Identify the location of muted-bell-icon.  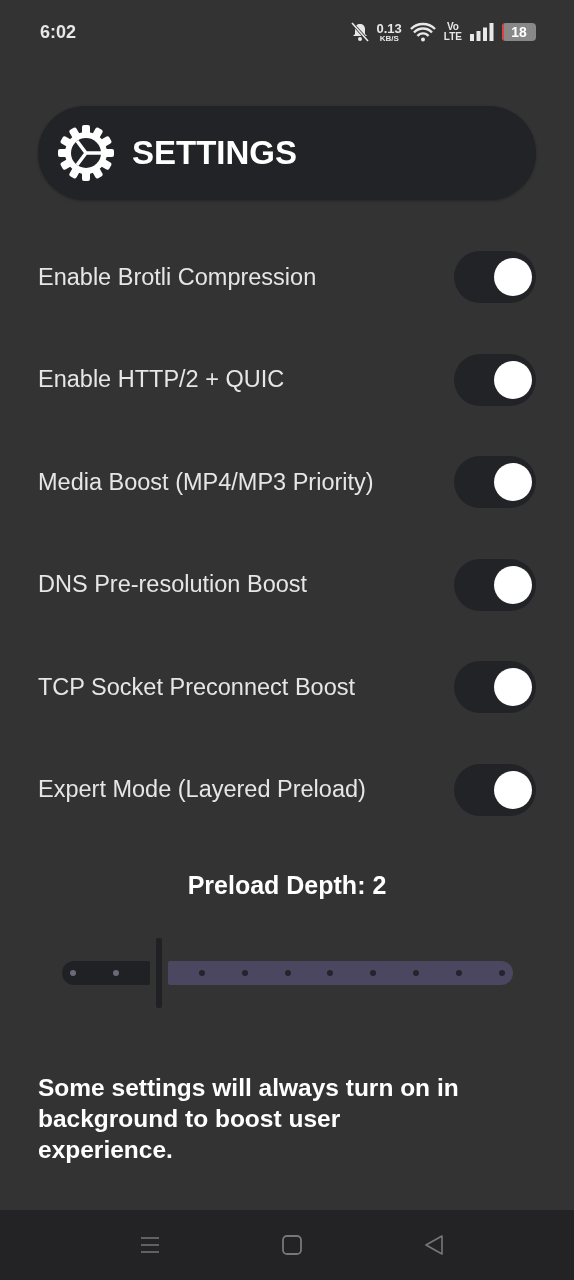
(359, 32).